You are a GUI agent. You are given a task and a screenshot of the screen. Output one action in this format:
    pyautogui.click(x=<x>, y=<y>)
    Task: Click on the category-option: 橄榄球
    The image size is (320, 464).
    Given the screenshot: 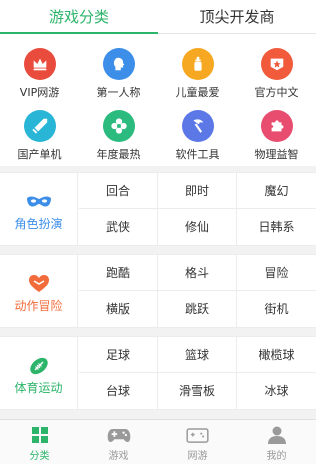 What is the action you would take?
    pyautogui.click(x=276, y=355)
    